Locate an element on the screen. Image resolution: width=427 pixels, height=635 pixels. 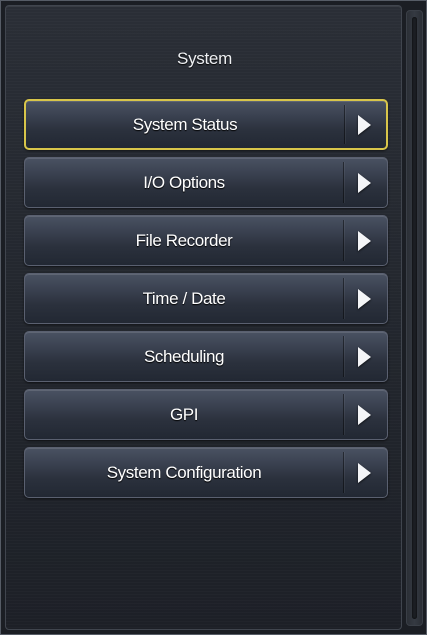
menu-button-file-recorder: File Recorder is located at coordinates (206, 240).